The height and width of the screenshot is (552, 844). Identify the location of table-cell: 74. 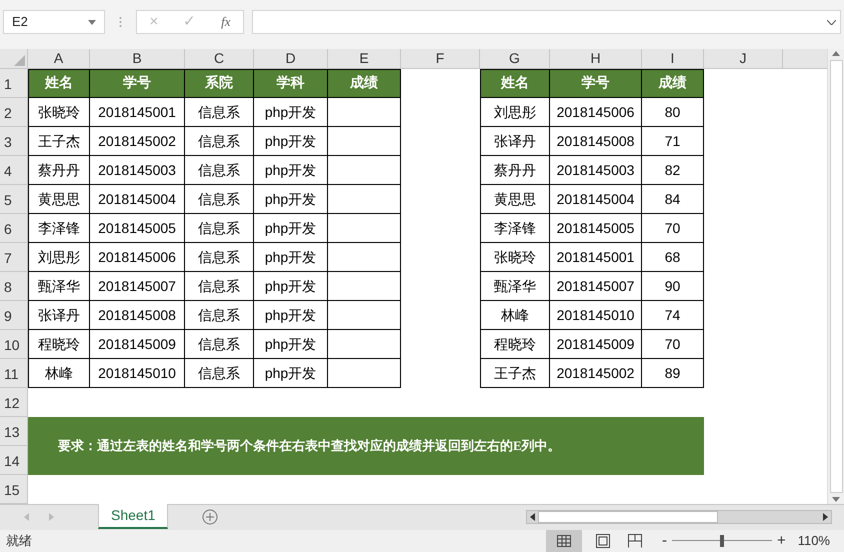
(673, 315).